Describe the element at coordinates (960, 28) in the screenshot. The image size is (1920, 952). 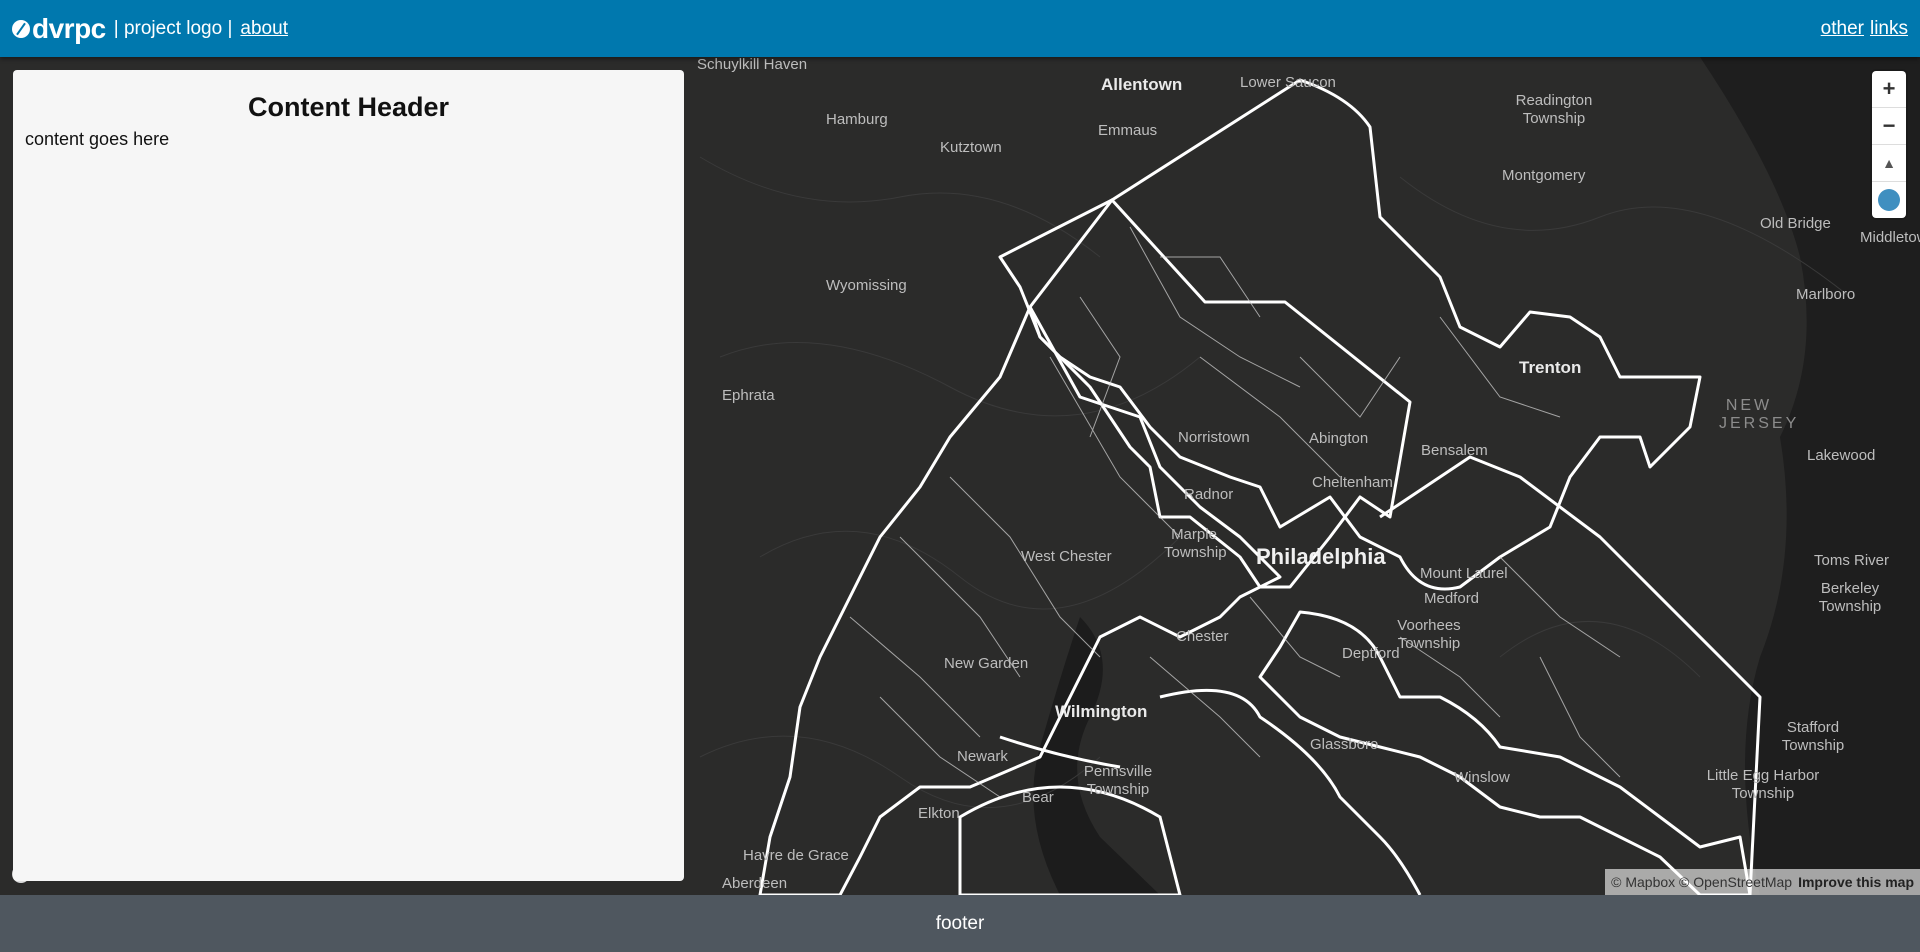
I see `app-header: dvrpc | project logo | about other links` at that location.